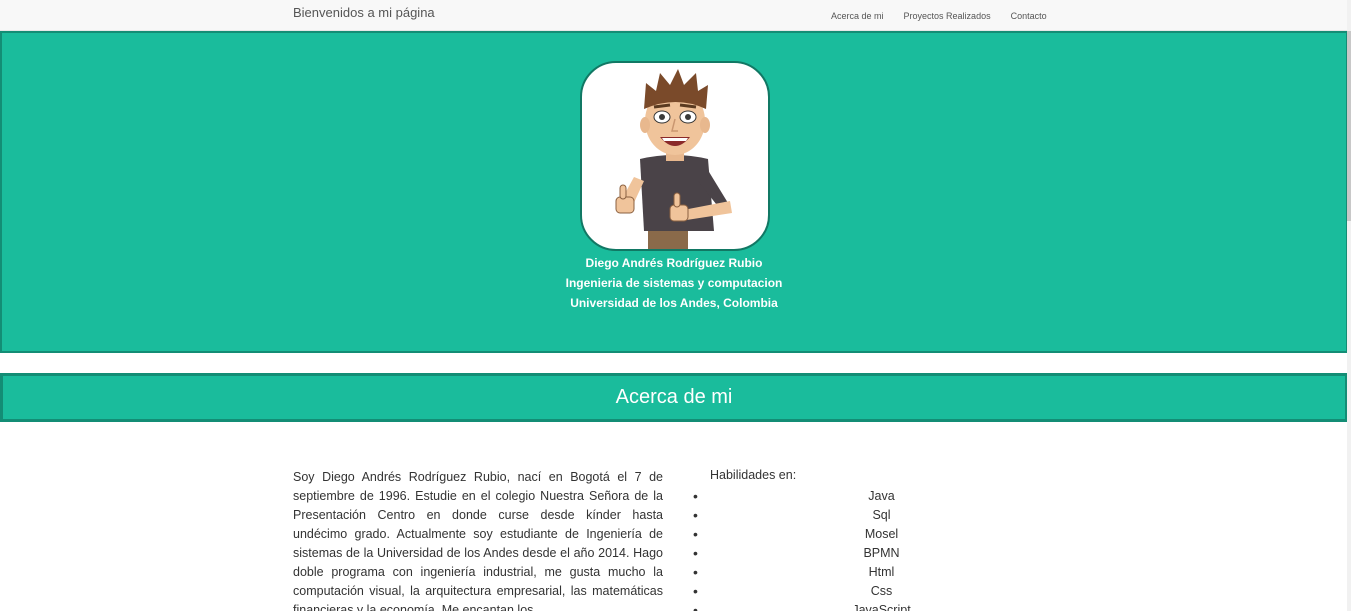  What do you see at coordinates (881, 591) in the screenshot?
I see `skill-item: Css` at bounding box center [881, 591].